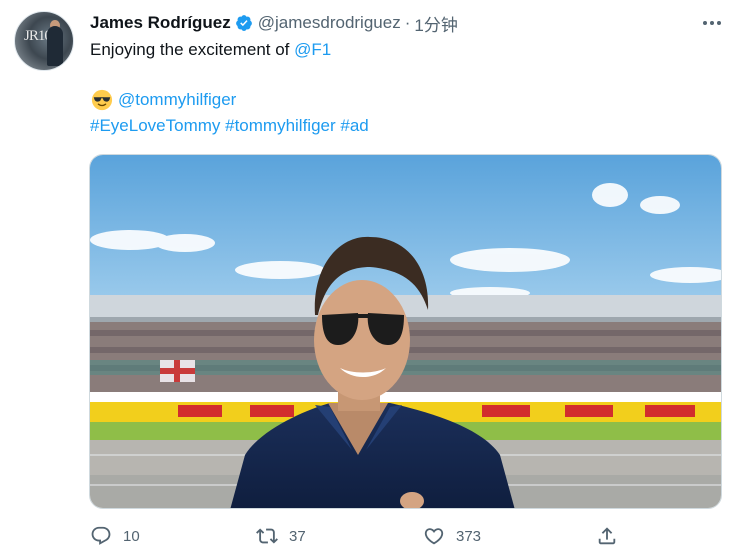 The width and height of the screenshot is (750, 552). I want to click on share-button, so click(612, 536).